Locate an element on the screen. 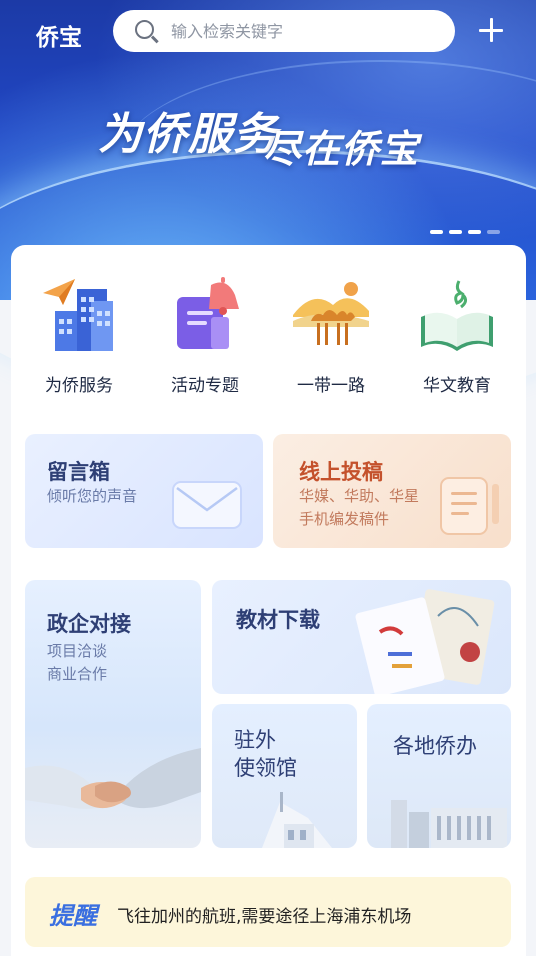 This screenshot has width=536, height=956. quick-link-chinese-education: 华文教育 is located at coordinates (457, 337).